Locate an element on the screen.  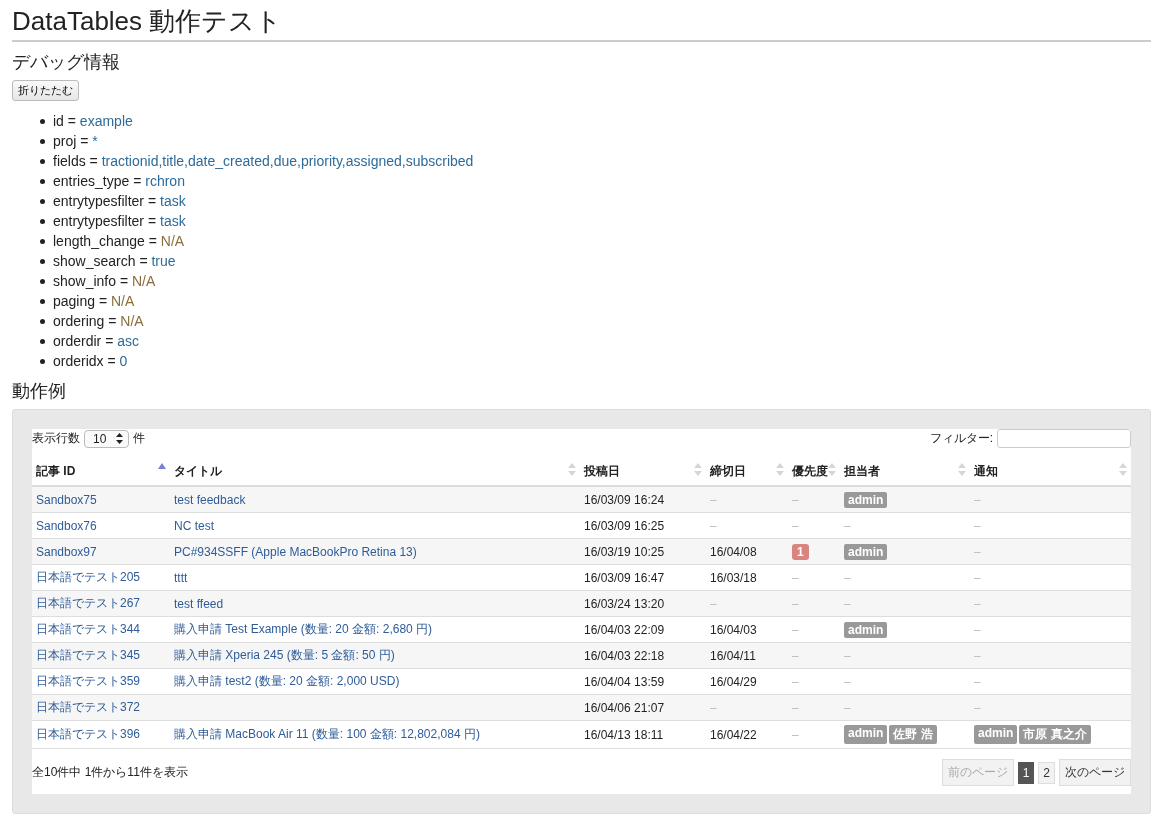
section-heading: デバッグ情報 is located at coordinates (66, 62).